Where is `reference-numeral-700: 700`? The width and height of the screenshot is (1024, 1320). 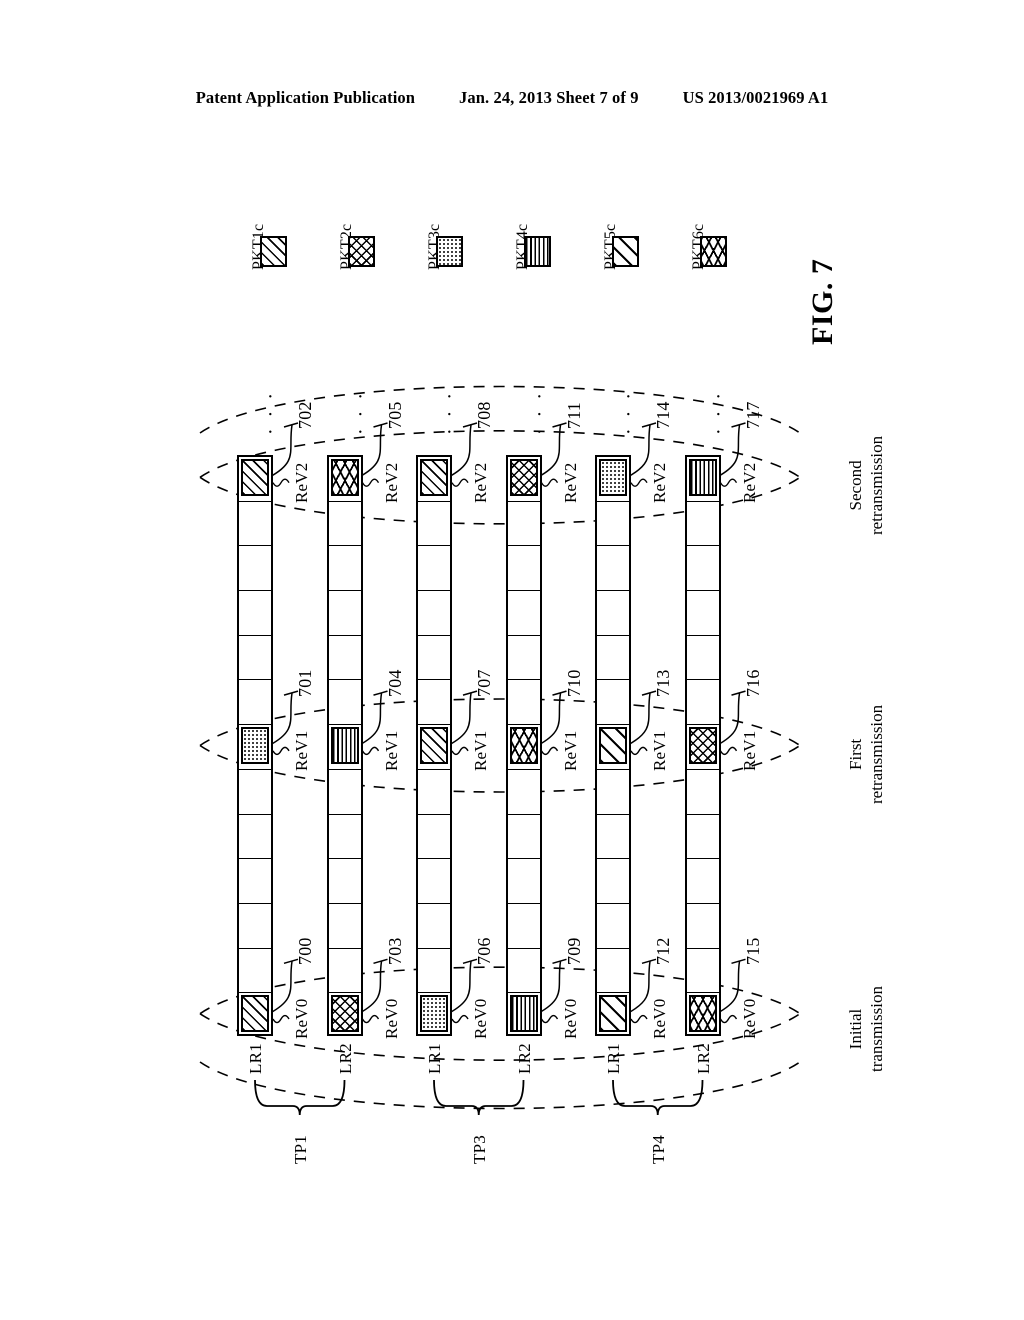 reference-numeral-700: 700 is located at coordinates (305, 951).